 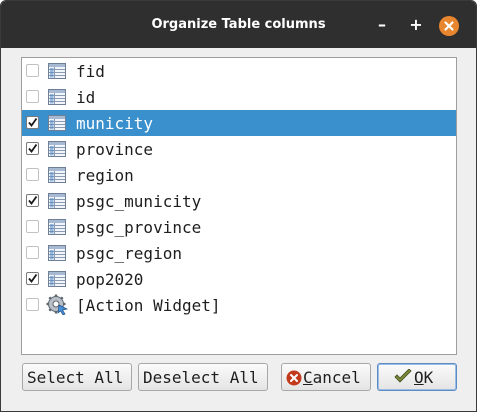 I want to click on maximize-button: +, so click(x=416, y=25).